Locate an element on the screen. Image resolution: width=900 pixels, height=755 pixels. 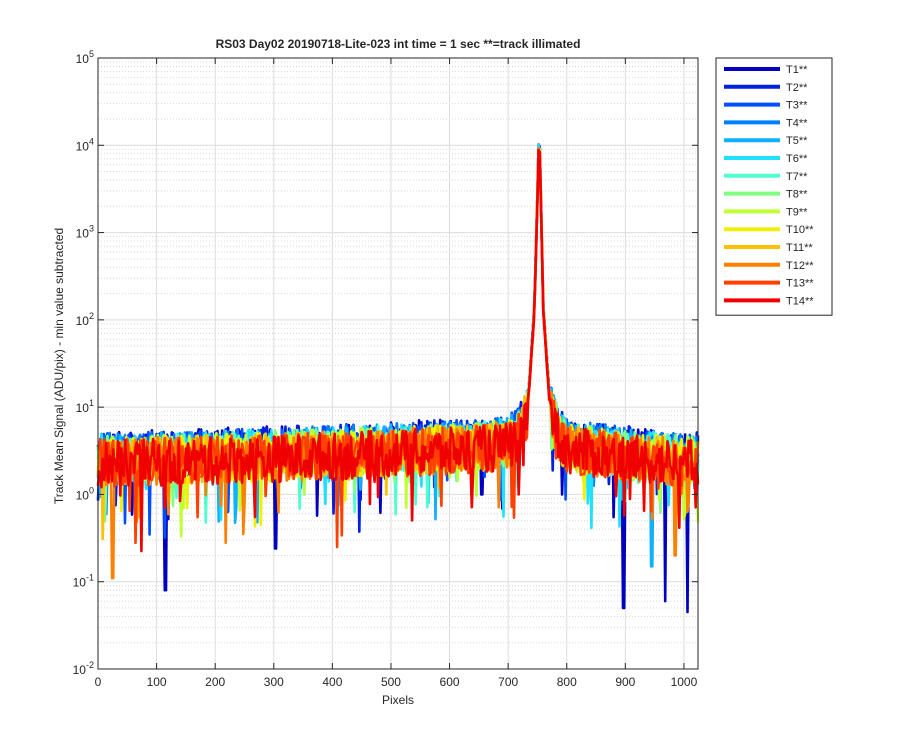
legend-label: T13** is located at coordinates (800, 284).